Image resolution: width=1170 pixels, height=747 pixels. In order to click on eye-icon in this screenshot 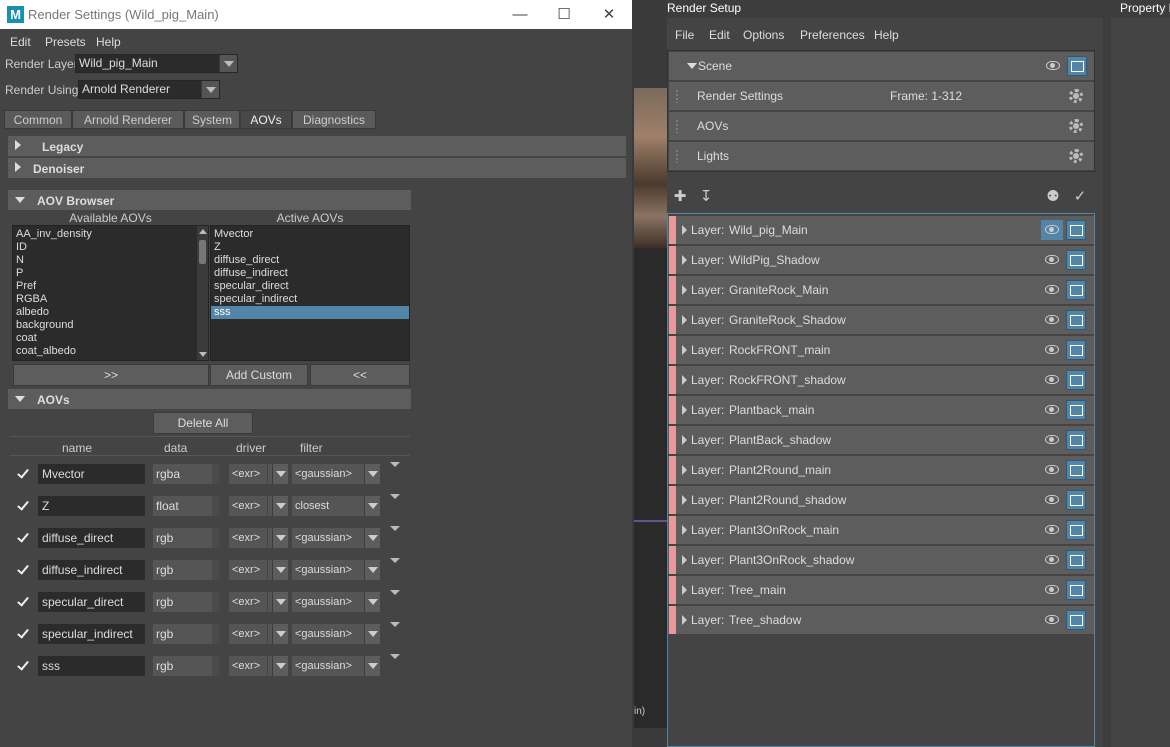, I will do `click(1053, 65)`.